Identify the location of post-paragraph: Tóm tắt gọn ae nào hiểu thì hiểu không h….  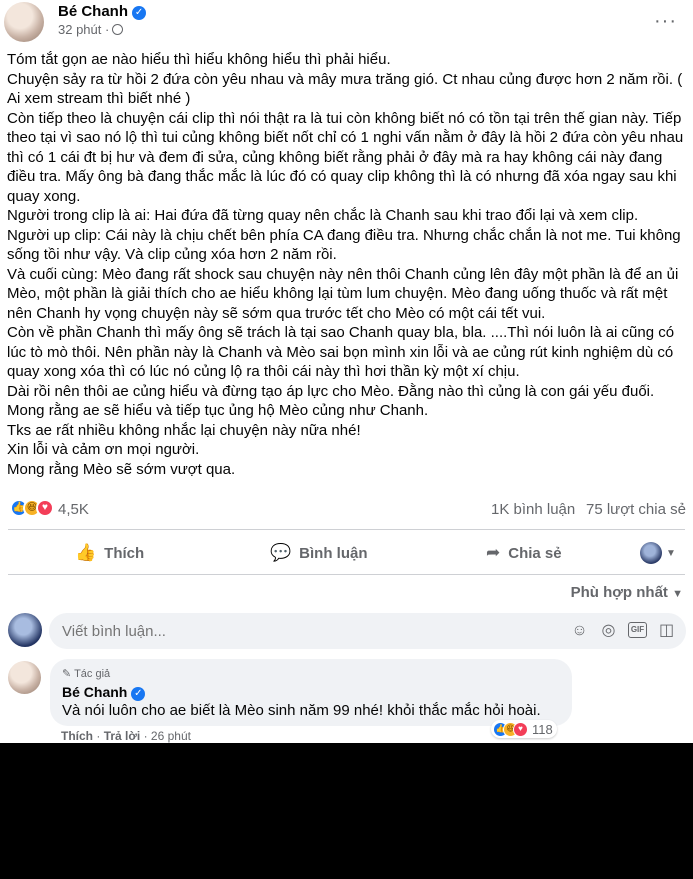
(199, 59).